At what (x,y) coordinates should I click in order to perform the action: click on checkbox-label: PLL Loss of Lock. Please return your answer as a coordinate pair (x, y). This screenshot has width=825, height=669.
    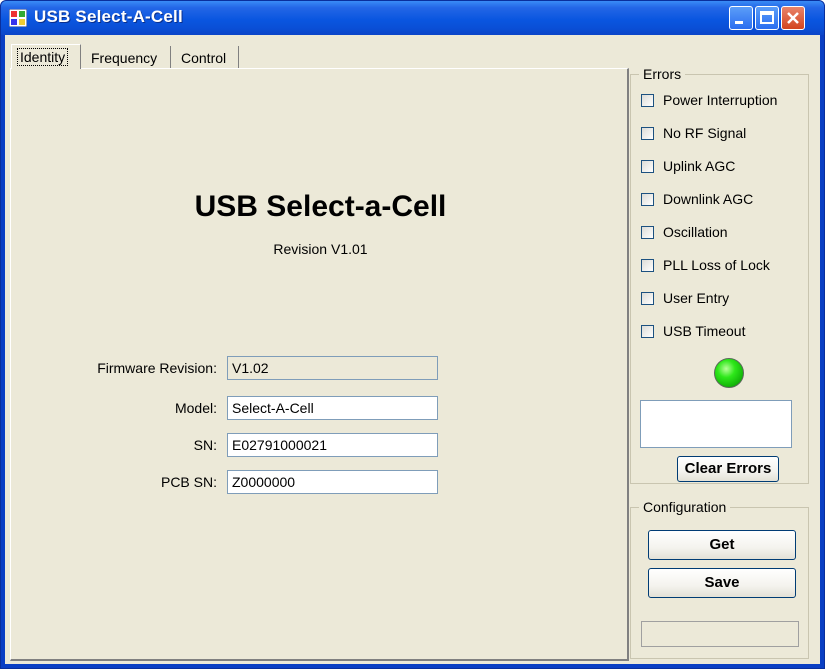
    Looking at the image, I should click on (716, 265).